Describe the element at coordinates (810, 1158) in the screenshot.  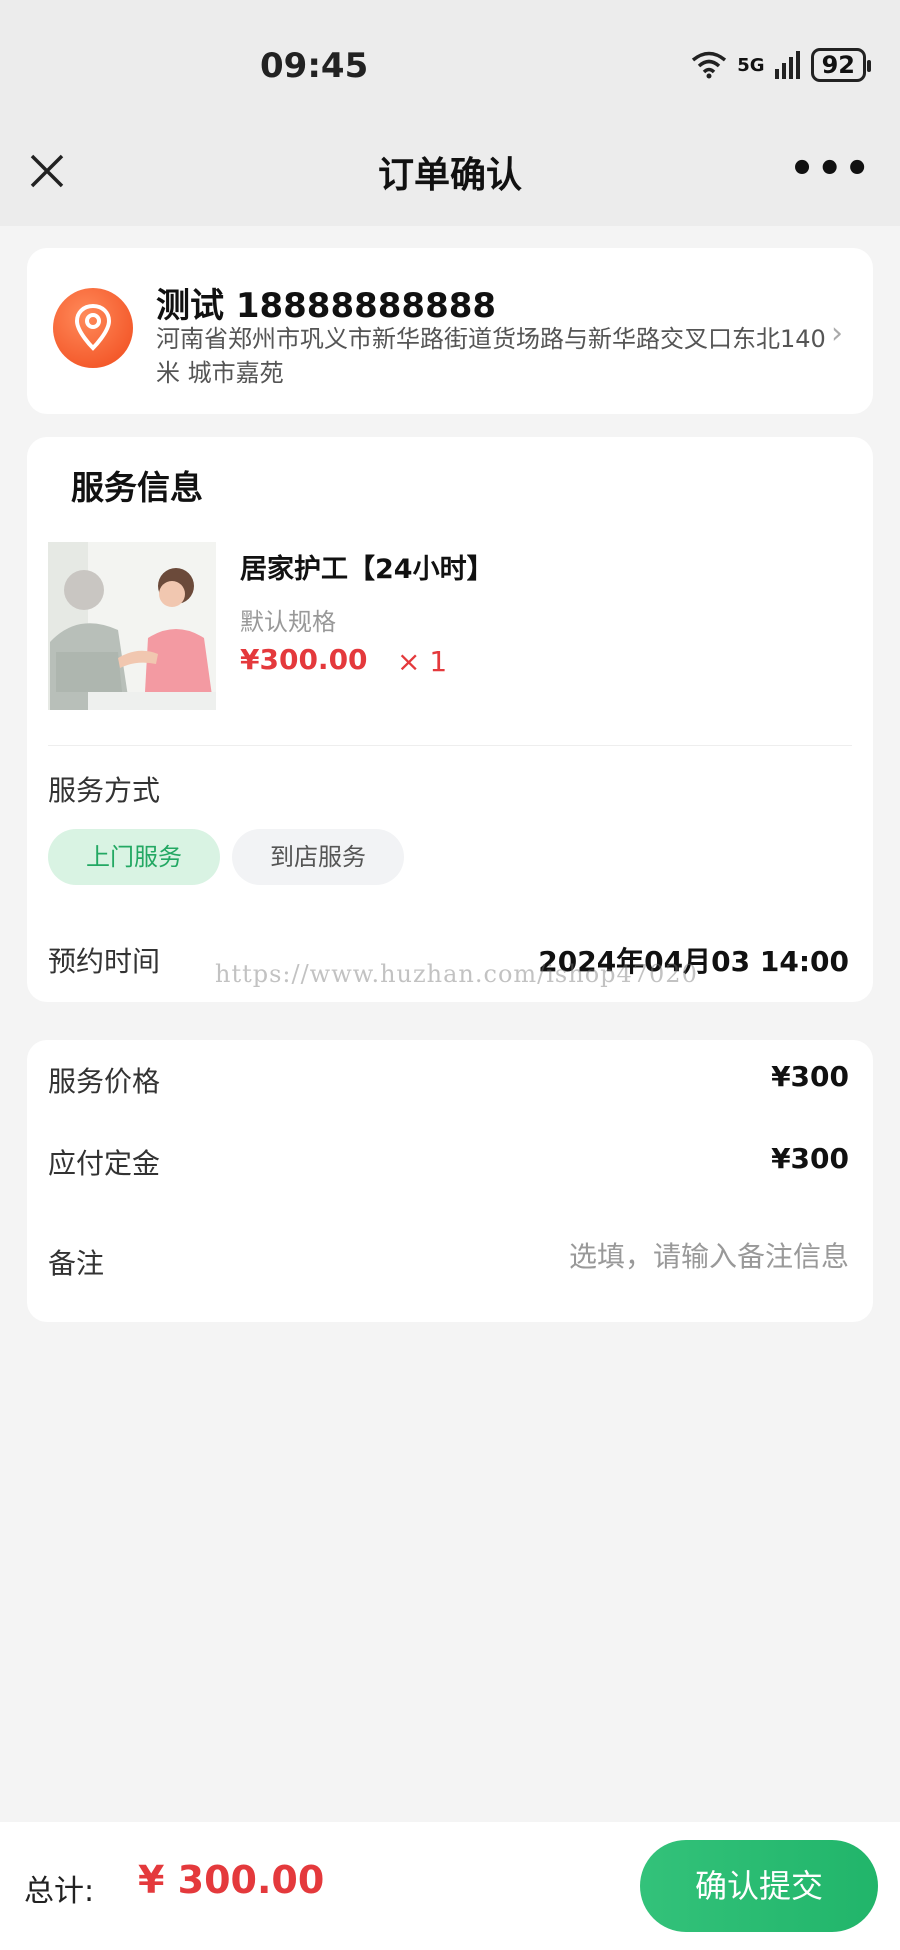
I see `deposit-value: ¥300` at that location.